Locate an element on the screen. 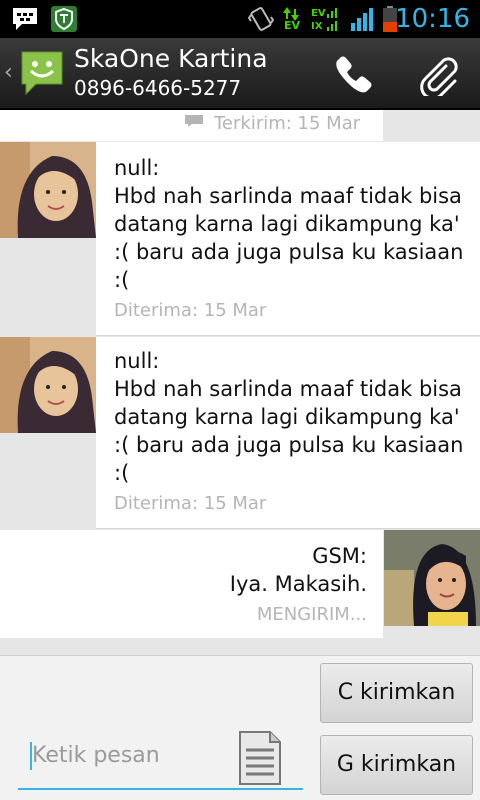 The height and width of the screenshot is (800, 480). network-type-label: EV is located at coordinates (292, 25).